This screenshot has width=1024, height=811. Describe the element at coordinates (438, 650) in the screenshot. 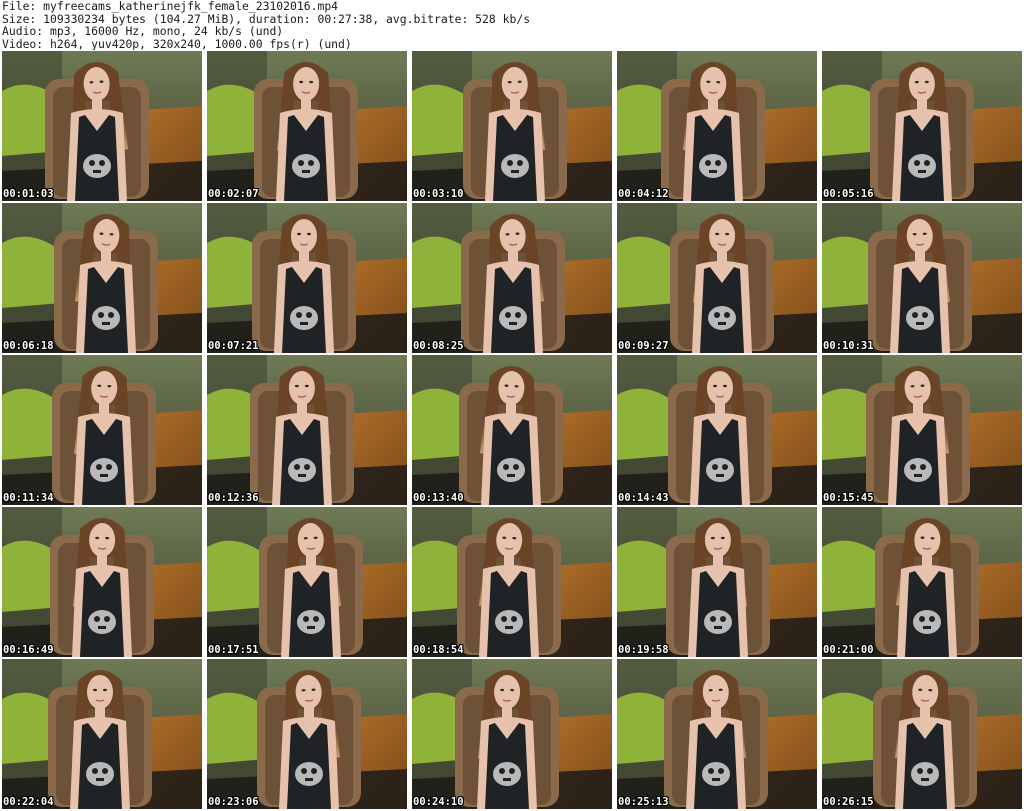

I see `thumbnail-timestamp: 00:18:54` at that location.